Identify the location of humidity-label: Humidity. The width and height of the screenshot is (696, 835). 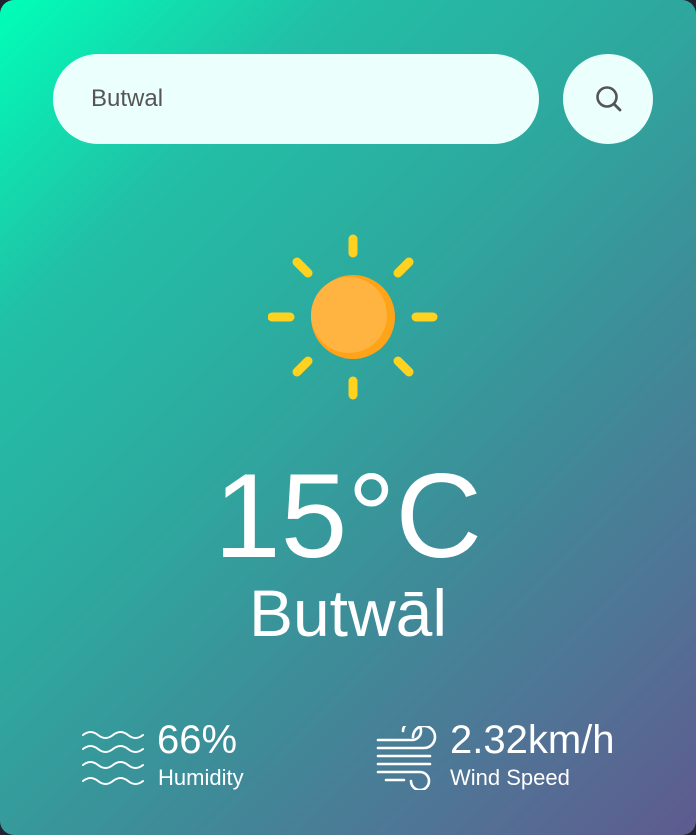
(201, 777).